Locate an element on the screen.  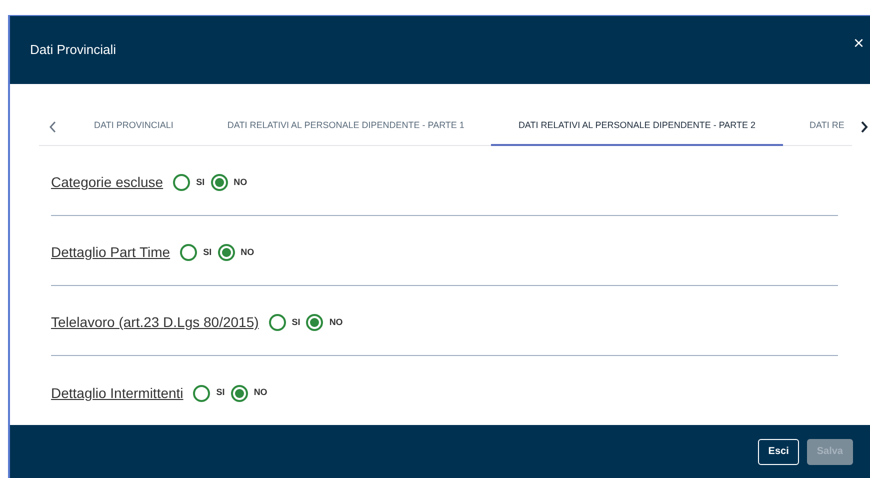
chevron-right-icon is located at coordinates (864, 126).